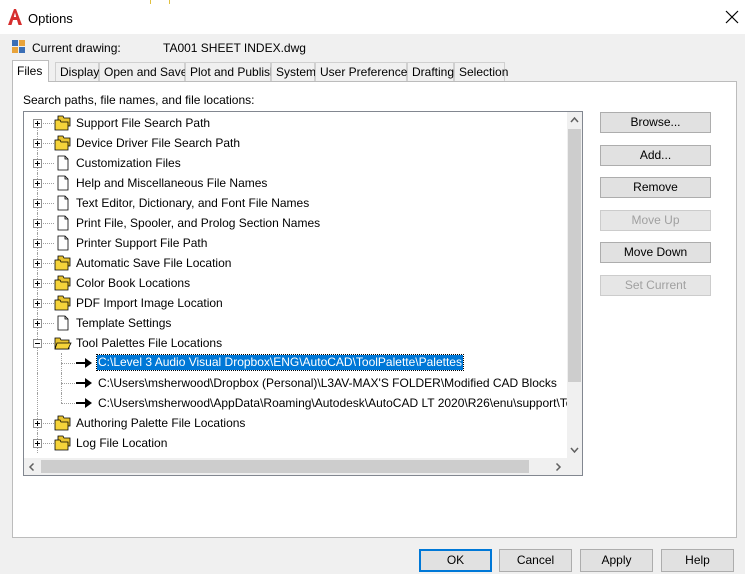  What do you see at coordinates (18, 46) in the screenshot?
I see `drawing-file-icon` at bounding box center [18, 46].